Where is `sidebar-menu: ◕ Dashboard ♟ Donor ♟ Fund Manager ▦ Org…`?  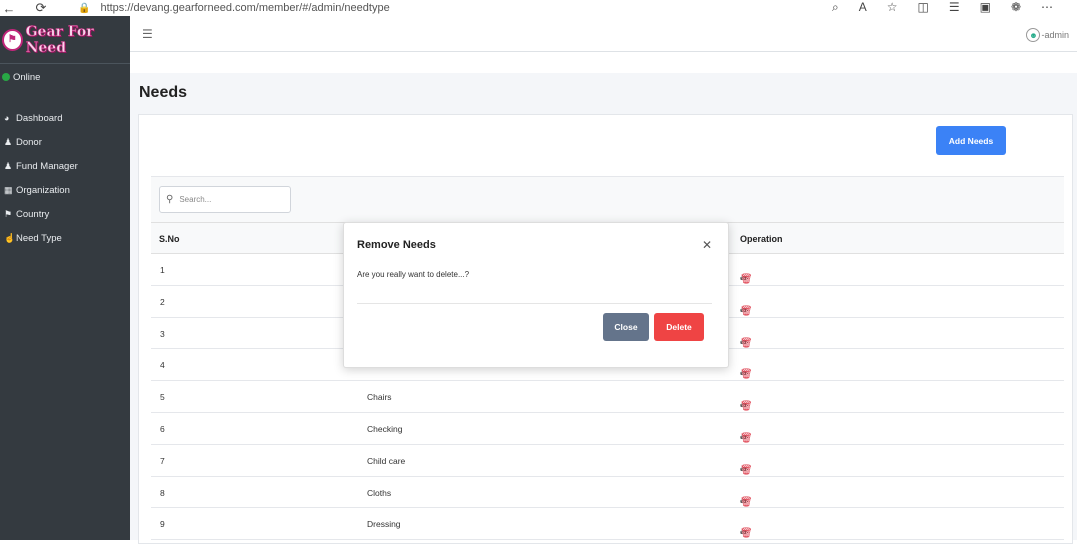
sidebar-menu: ◕ Dashboard ♟ Donor ♟ Fund Manager ▦ Org… is located at coordinates (65, 178).